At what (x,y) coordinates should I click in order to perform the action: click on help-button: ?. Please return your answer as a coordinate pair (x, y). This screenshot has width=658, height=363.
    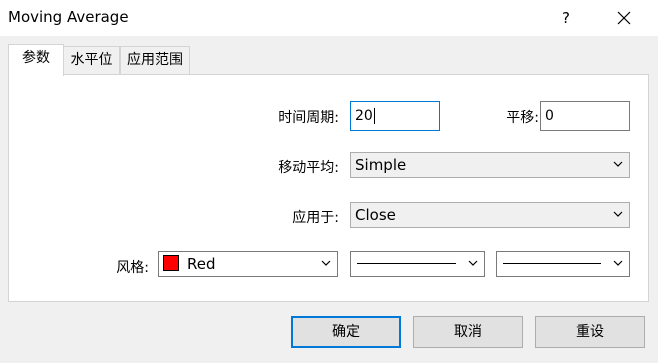
    Looking at the image, I should click on (566, 18).